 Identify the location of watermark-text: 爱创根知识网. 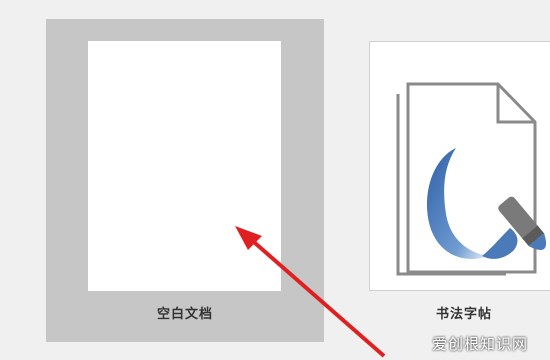
(479, 344).